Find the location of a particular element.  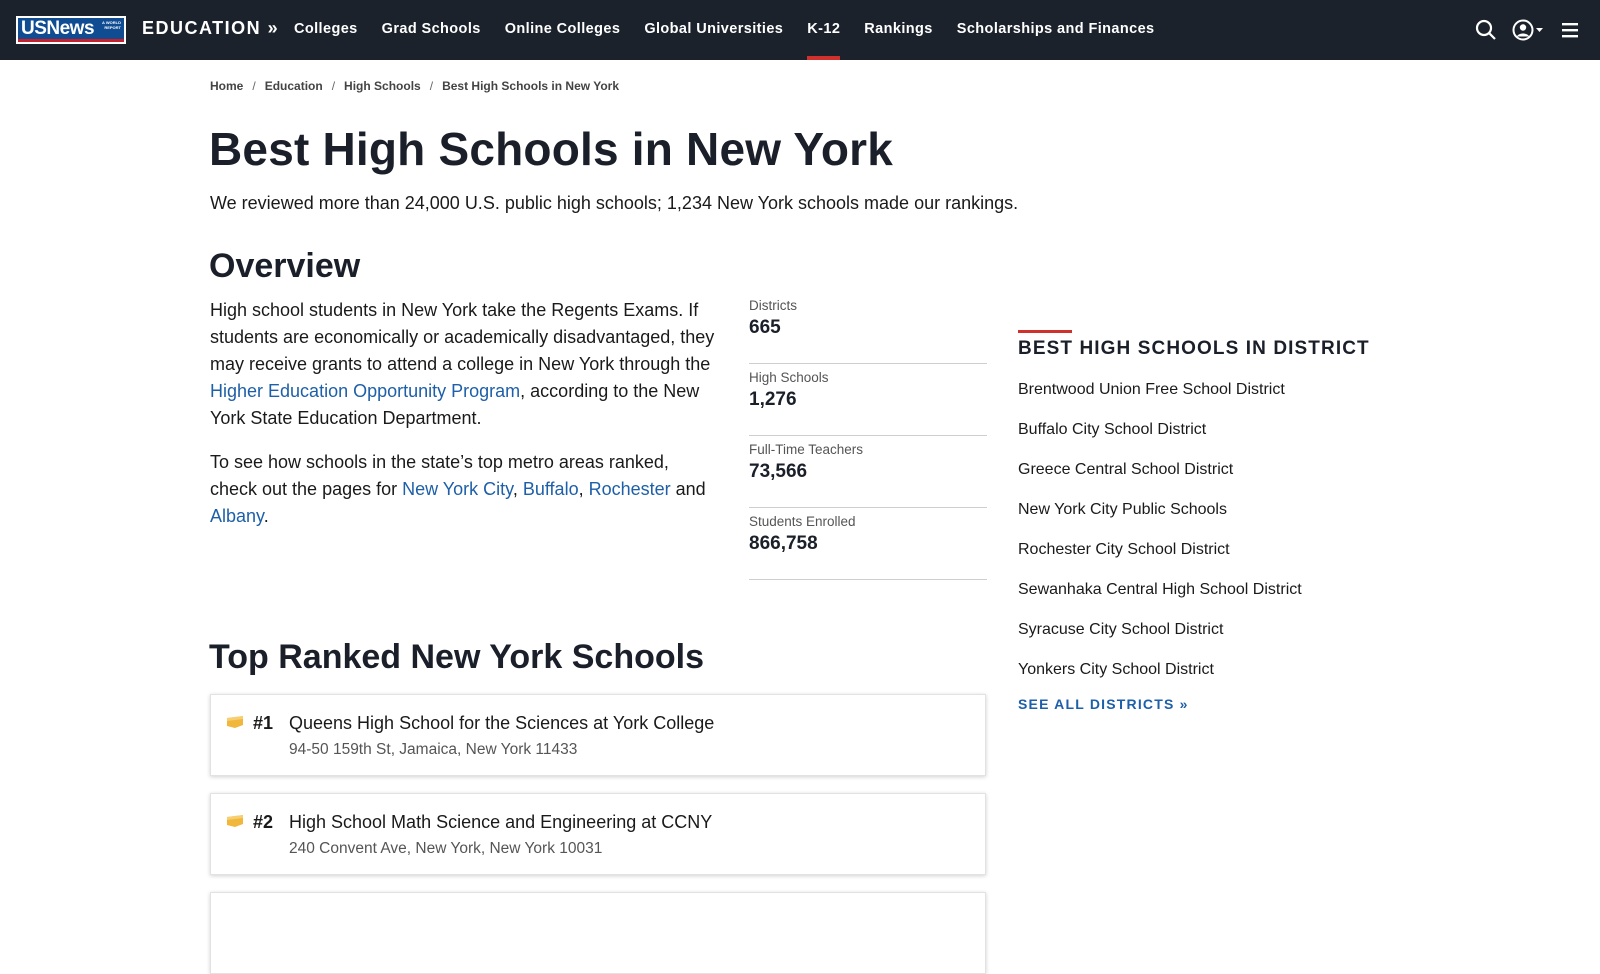

district-link: Greece Central School District is located at coordinates (1208, 470).